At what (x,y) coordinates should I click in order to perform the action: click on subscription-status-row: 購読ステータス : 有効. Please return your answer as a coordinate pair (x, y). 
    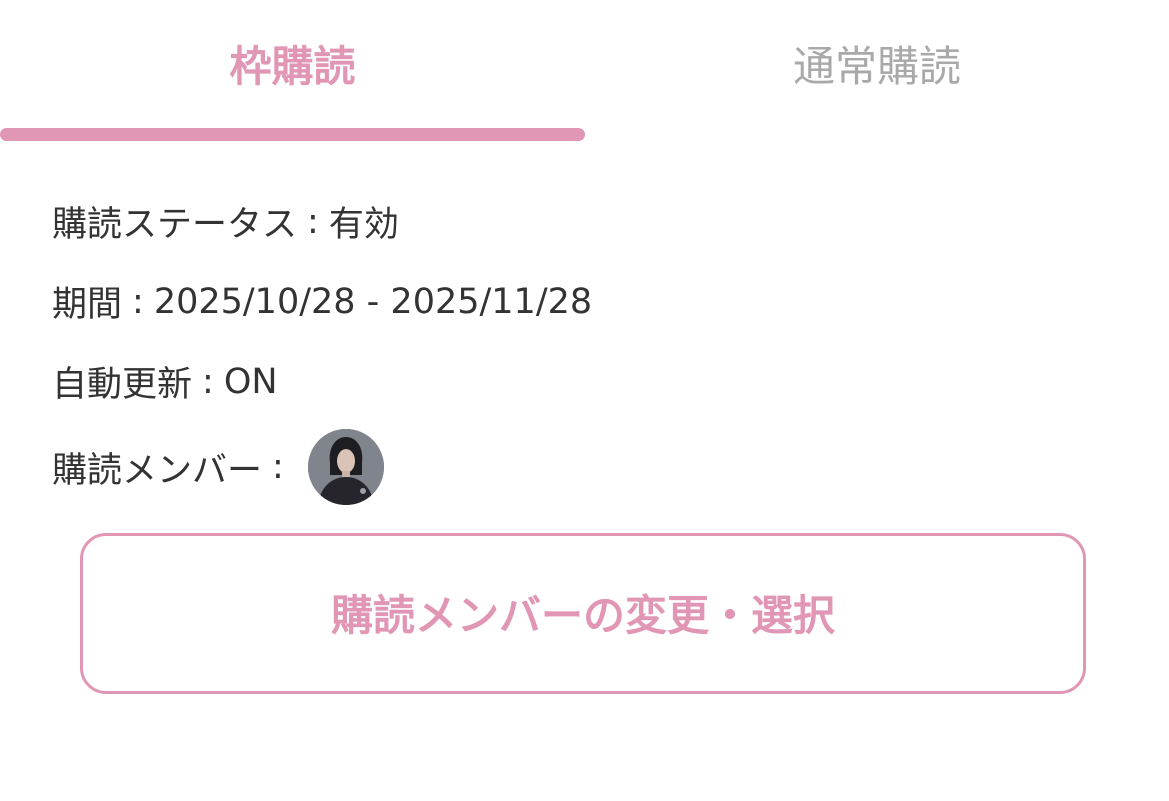
    Looking at the image, I should click on (225, 221).